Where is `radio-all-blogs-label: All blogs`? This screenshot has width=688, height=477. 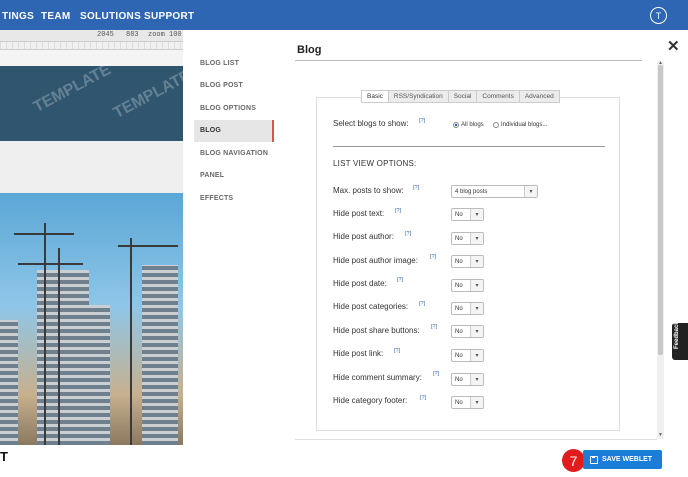 radio-all-blogs-label: All blogs is located at coordinates (472, 125).